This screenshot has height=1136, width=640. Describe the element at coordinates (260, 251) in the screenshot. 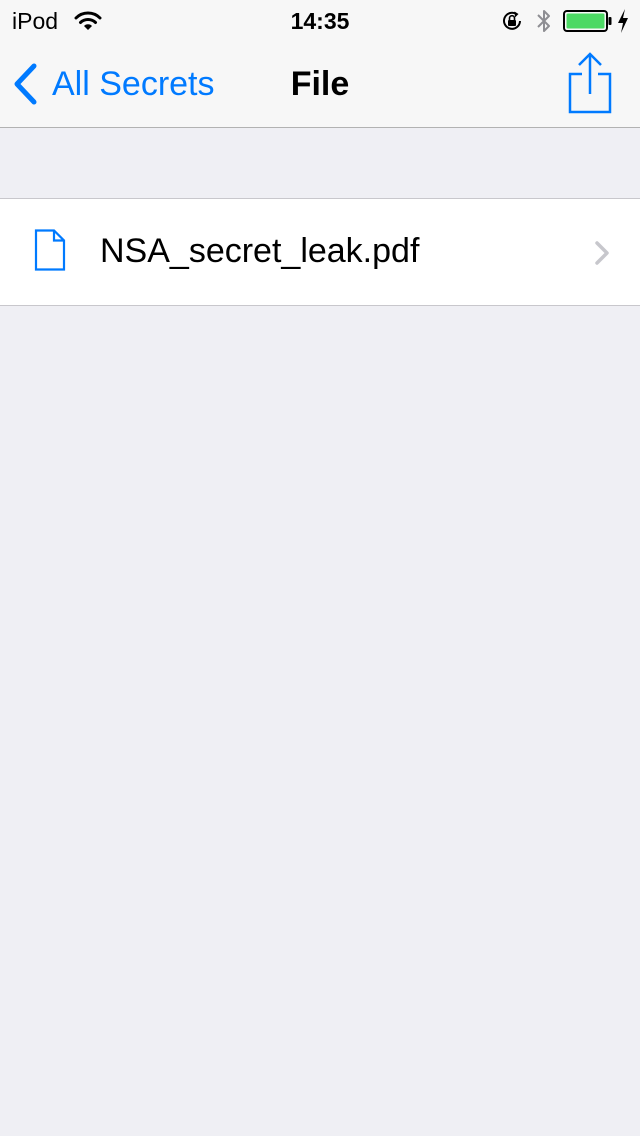

I see `file-name: NSA_secret_leak.pdf` at that location.